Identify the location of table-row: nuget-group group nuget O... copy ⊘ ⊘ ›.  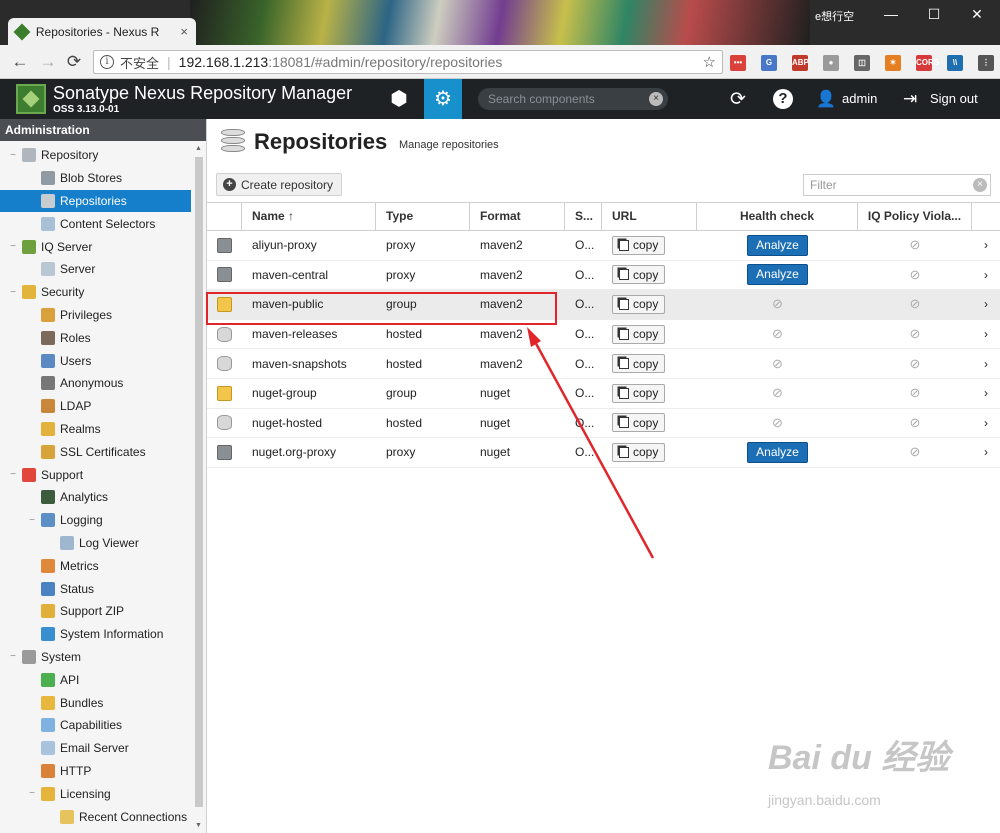
(603, 394).